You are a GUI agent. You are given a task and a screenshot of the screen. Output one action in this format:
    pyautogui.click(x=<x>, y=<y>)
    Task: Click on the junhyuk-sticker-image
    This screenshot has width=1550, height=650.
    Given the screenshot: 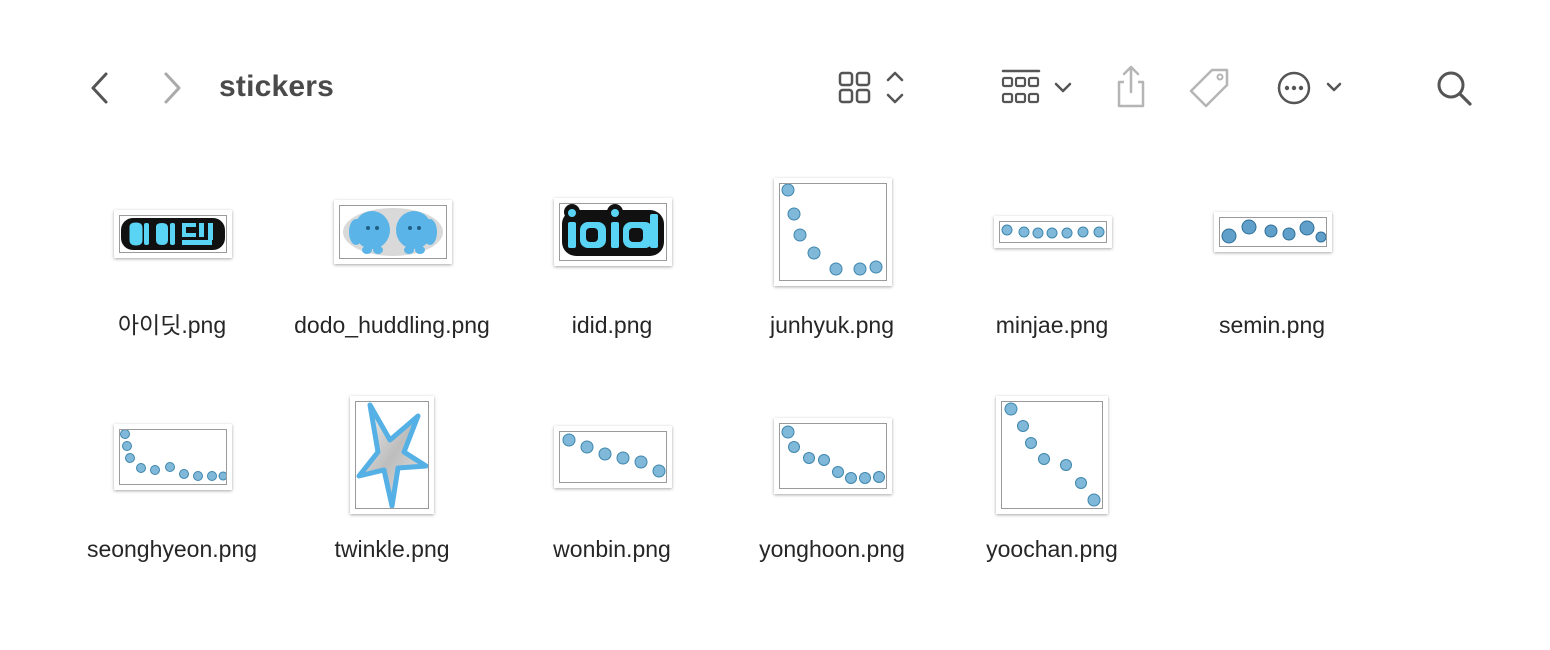 What is the action you would take?
    pyautogui.click(x=832, y=230)
    